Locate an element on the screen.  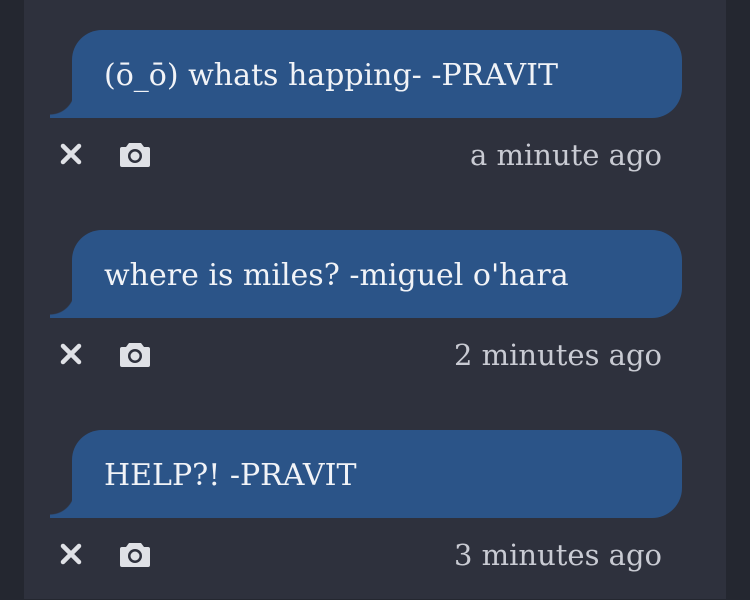
message-timestamp: 3 minutes ago is located at coordinates (557, 555).